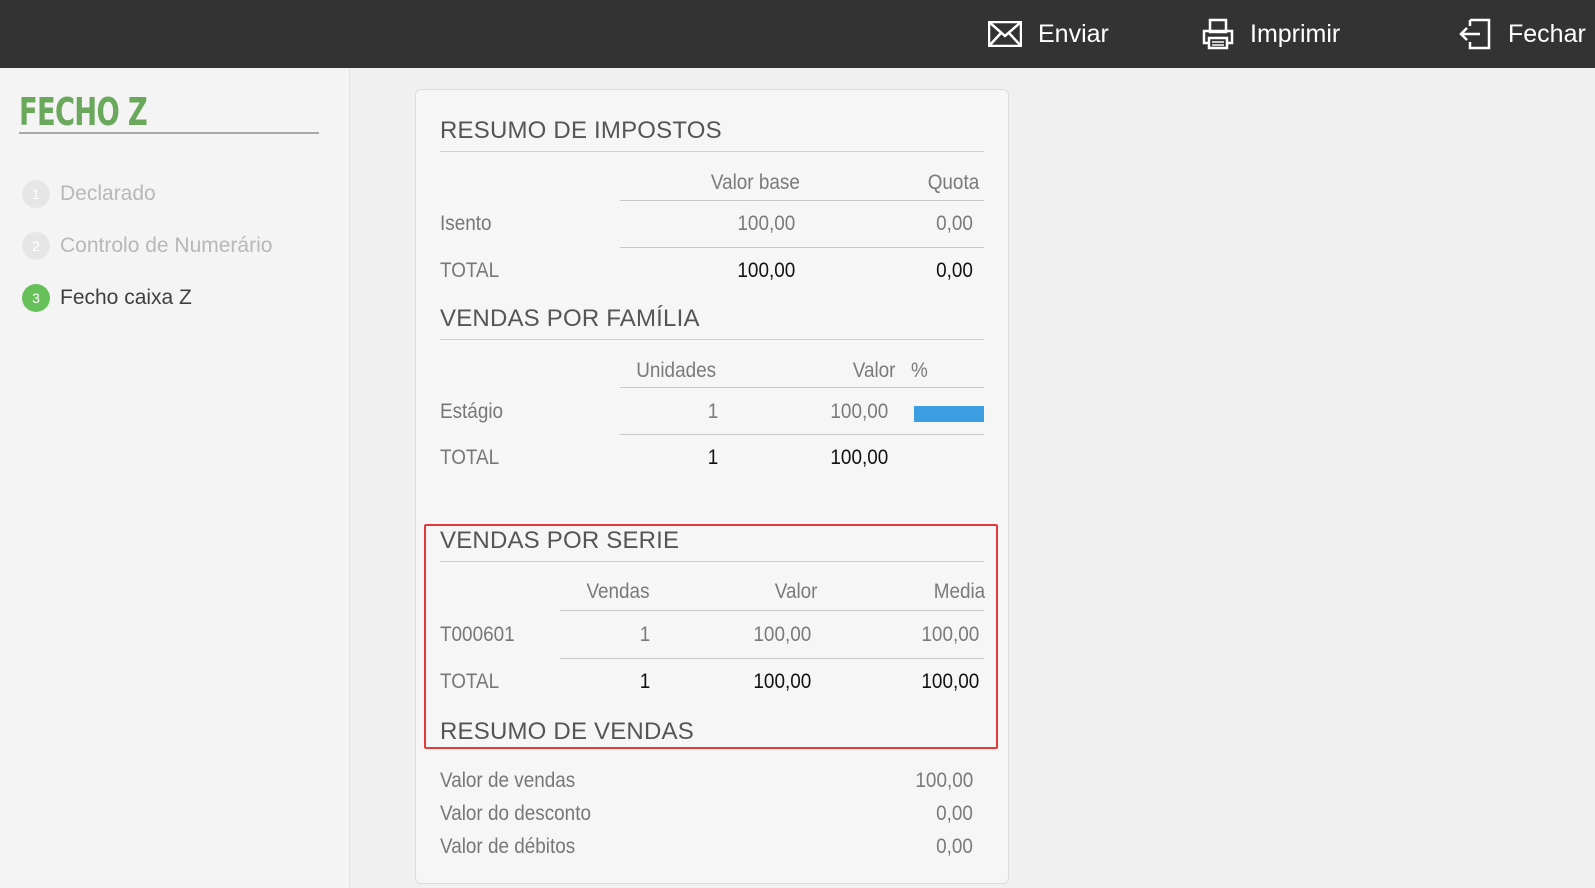 This screenshot has height=888, width=1595. I want to click on taxes-title: RESUMO DE IMPOSTOS, so click(581, 130).